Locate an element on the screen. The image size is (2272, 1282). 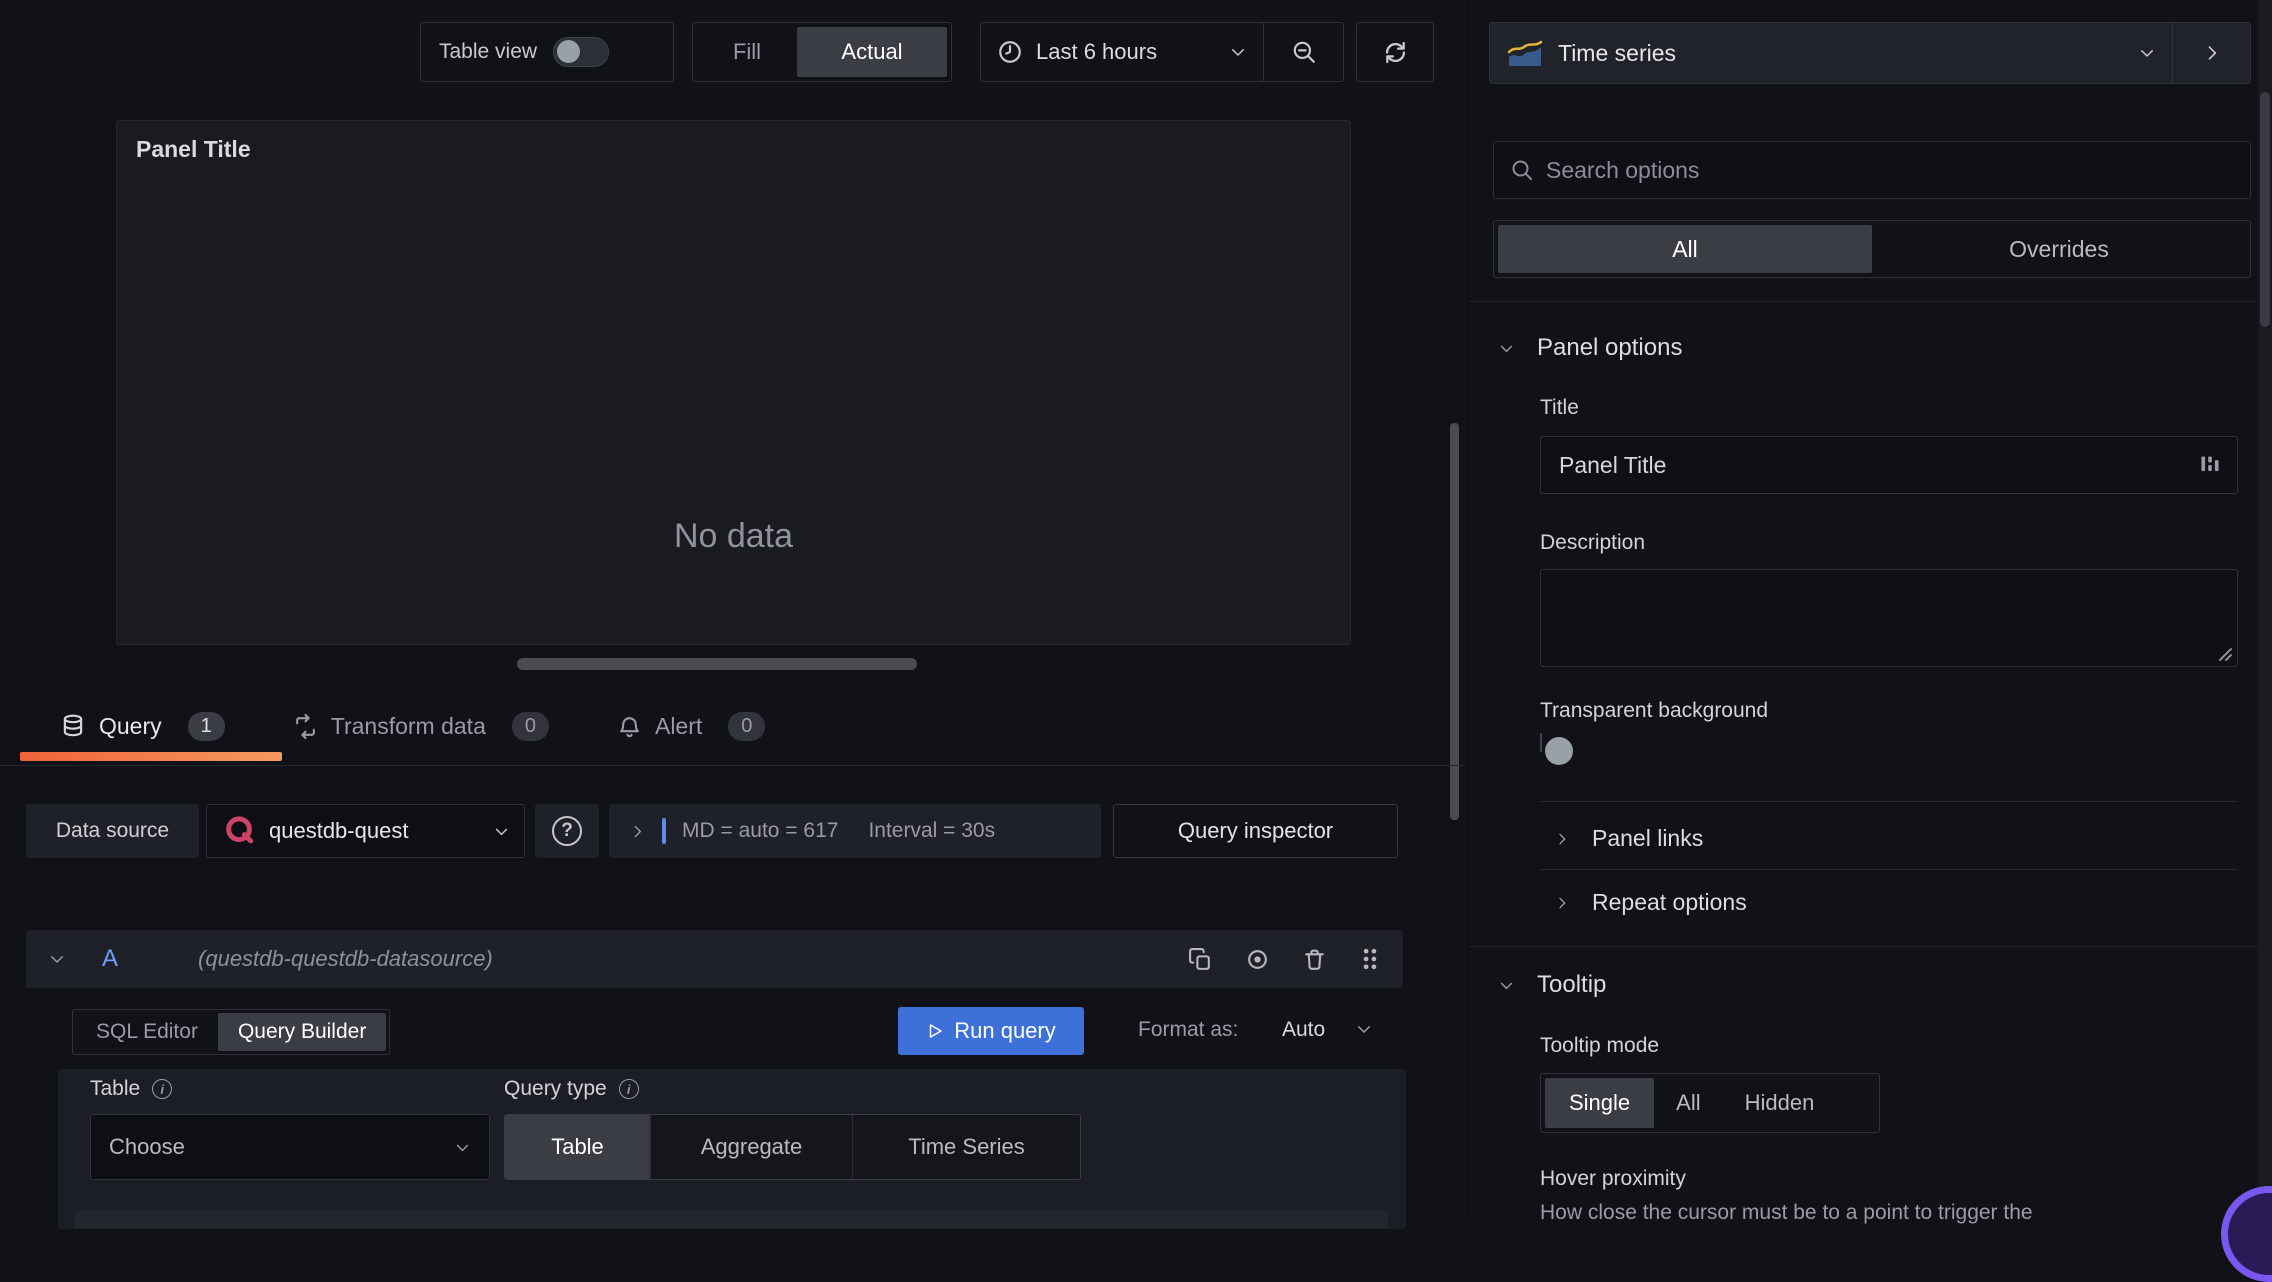
tooltip-mode-all: All is located at coordinates (1688, 1103).